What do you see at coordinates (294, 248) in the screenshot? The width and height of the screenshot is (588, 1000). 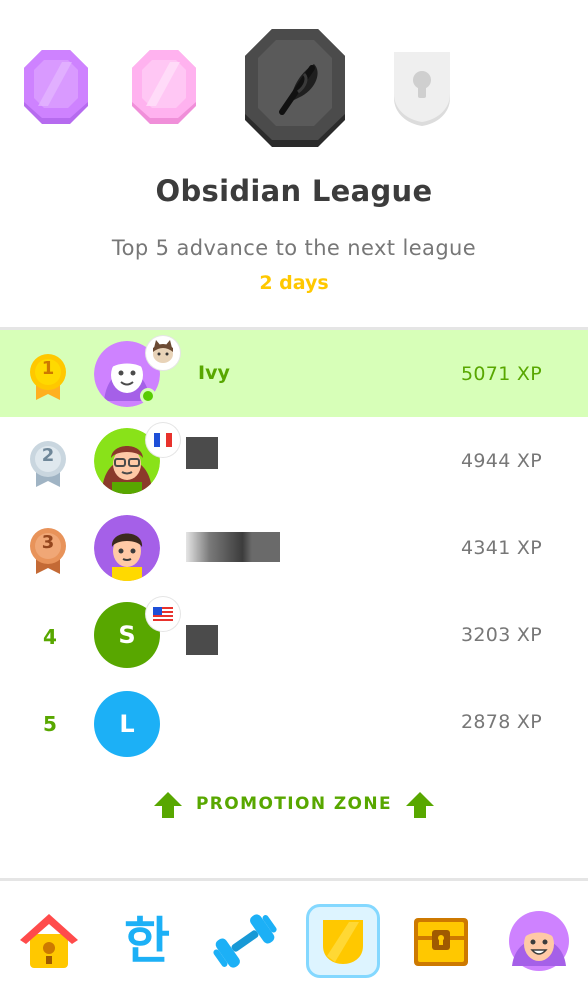 I see `league-subtitle: Top 5 advance to the next league` at bounding box center [294, 248].